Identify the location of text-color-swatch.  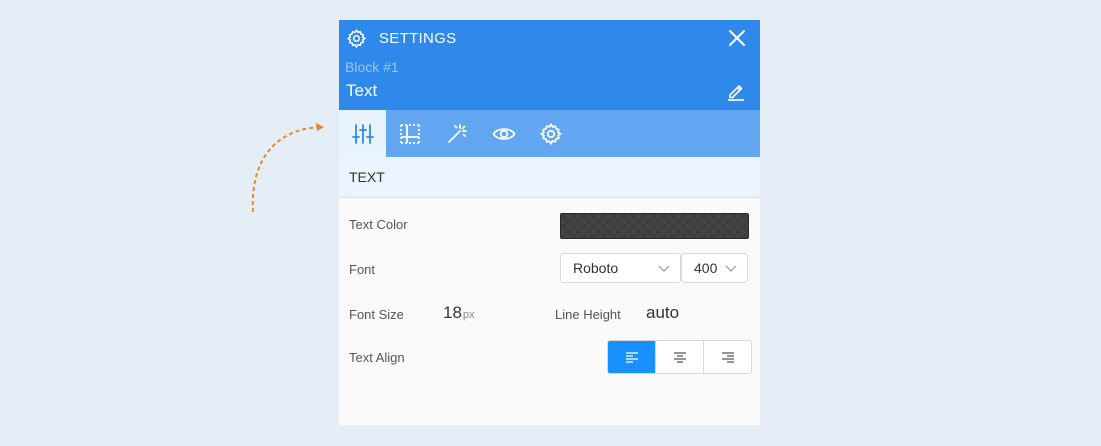
(654, 226).